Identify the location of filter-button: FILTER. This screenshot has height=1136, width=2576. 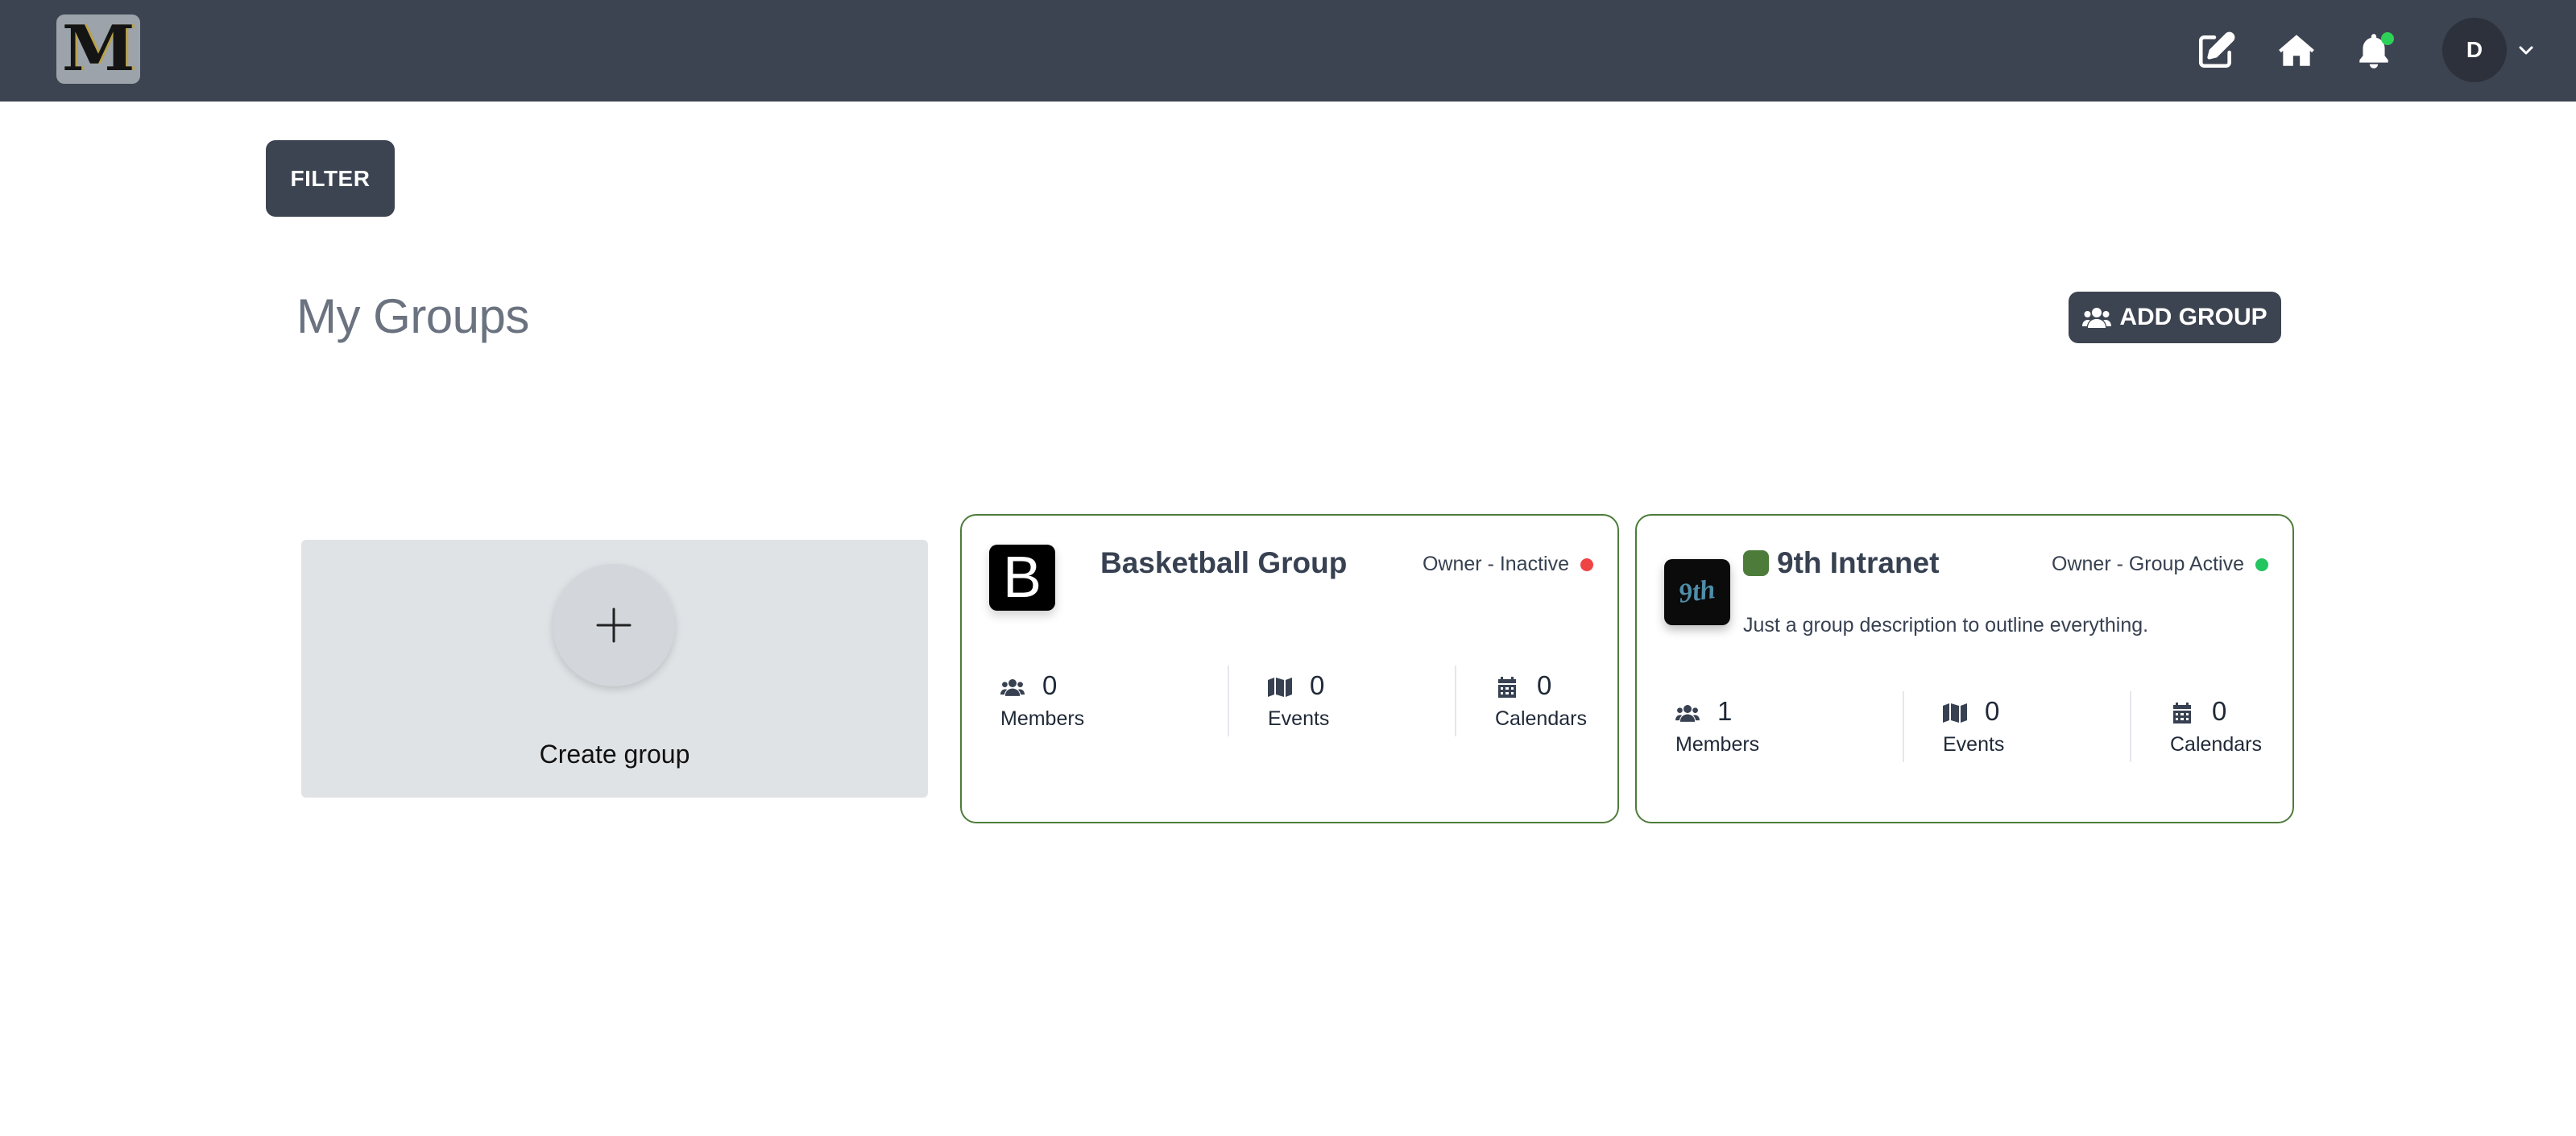
(330, 178).